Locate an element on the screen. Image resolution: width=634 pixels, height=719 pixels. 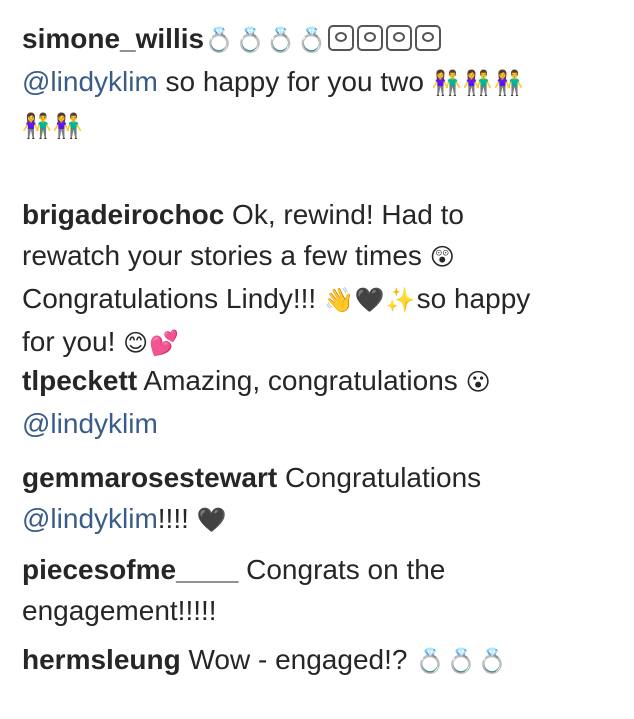
comment-text: Ok, rewind! Had to is located at coordinates (344, 214).